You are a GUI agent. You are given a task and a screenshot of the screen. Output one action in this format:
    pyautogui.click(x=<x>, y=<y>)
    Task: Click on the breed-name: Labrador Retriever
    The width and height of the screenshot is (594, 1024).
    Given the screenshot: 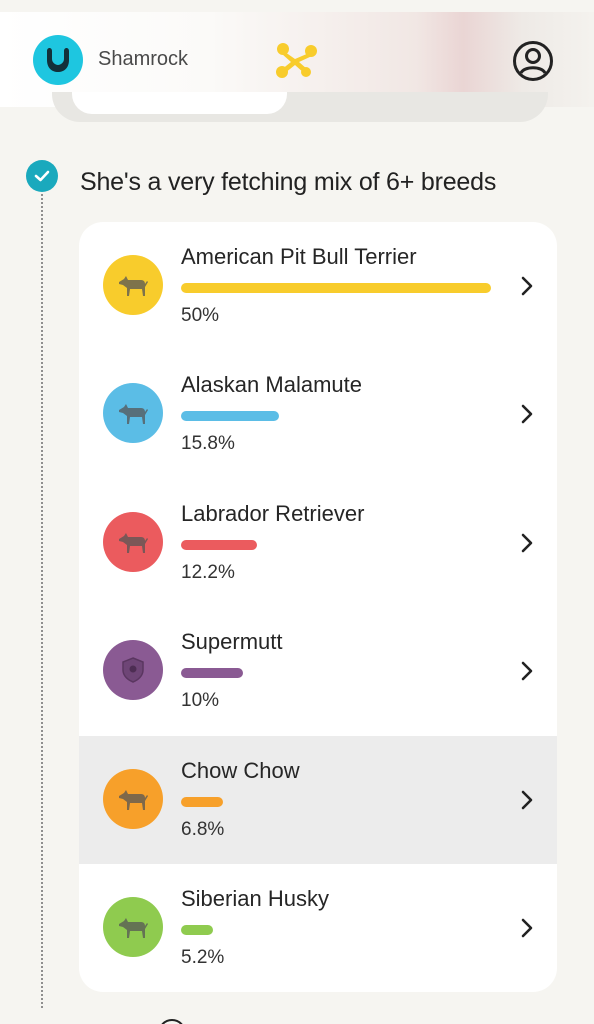 What is the action you would take?
    pyautogui.click(x=273, y=513)
    